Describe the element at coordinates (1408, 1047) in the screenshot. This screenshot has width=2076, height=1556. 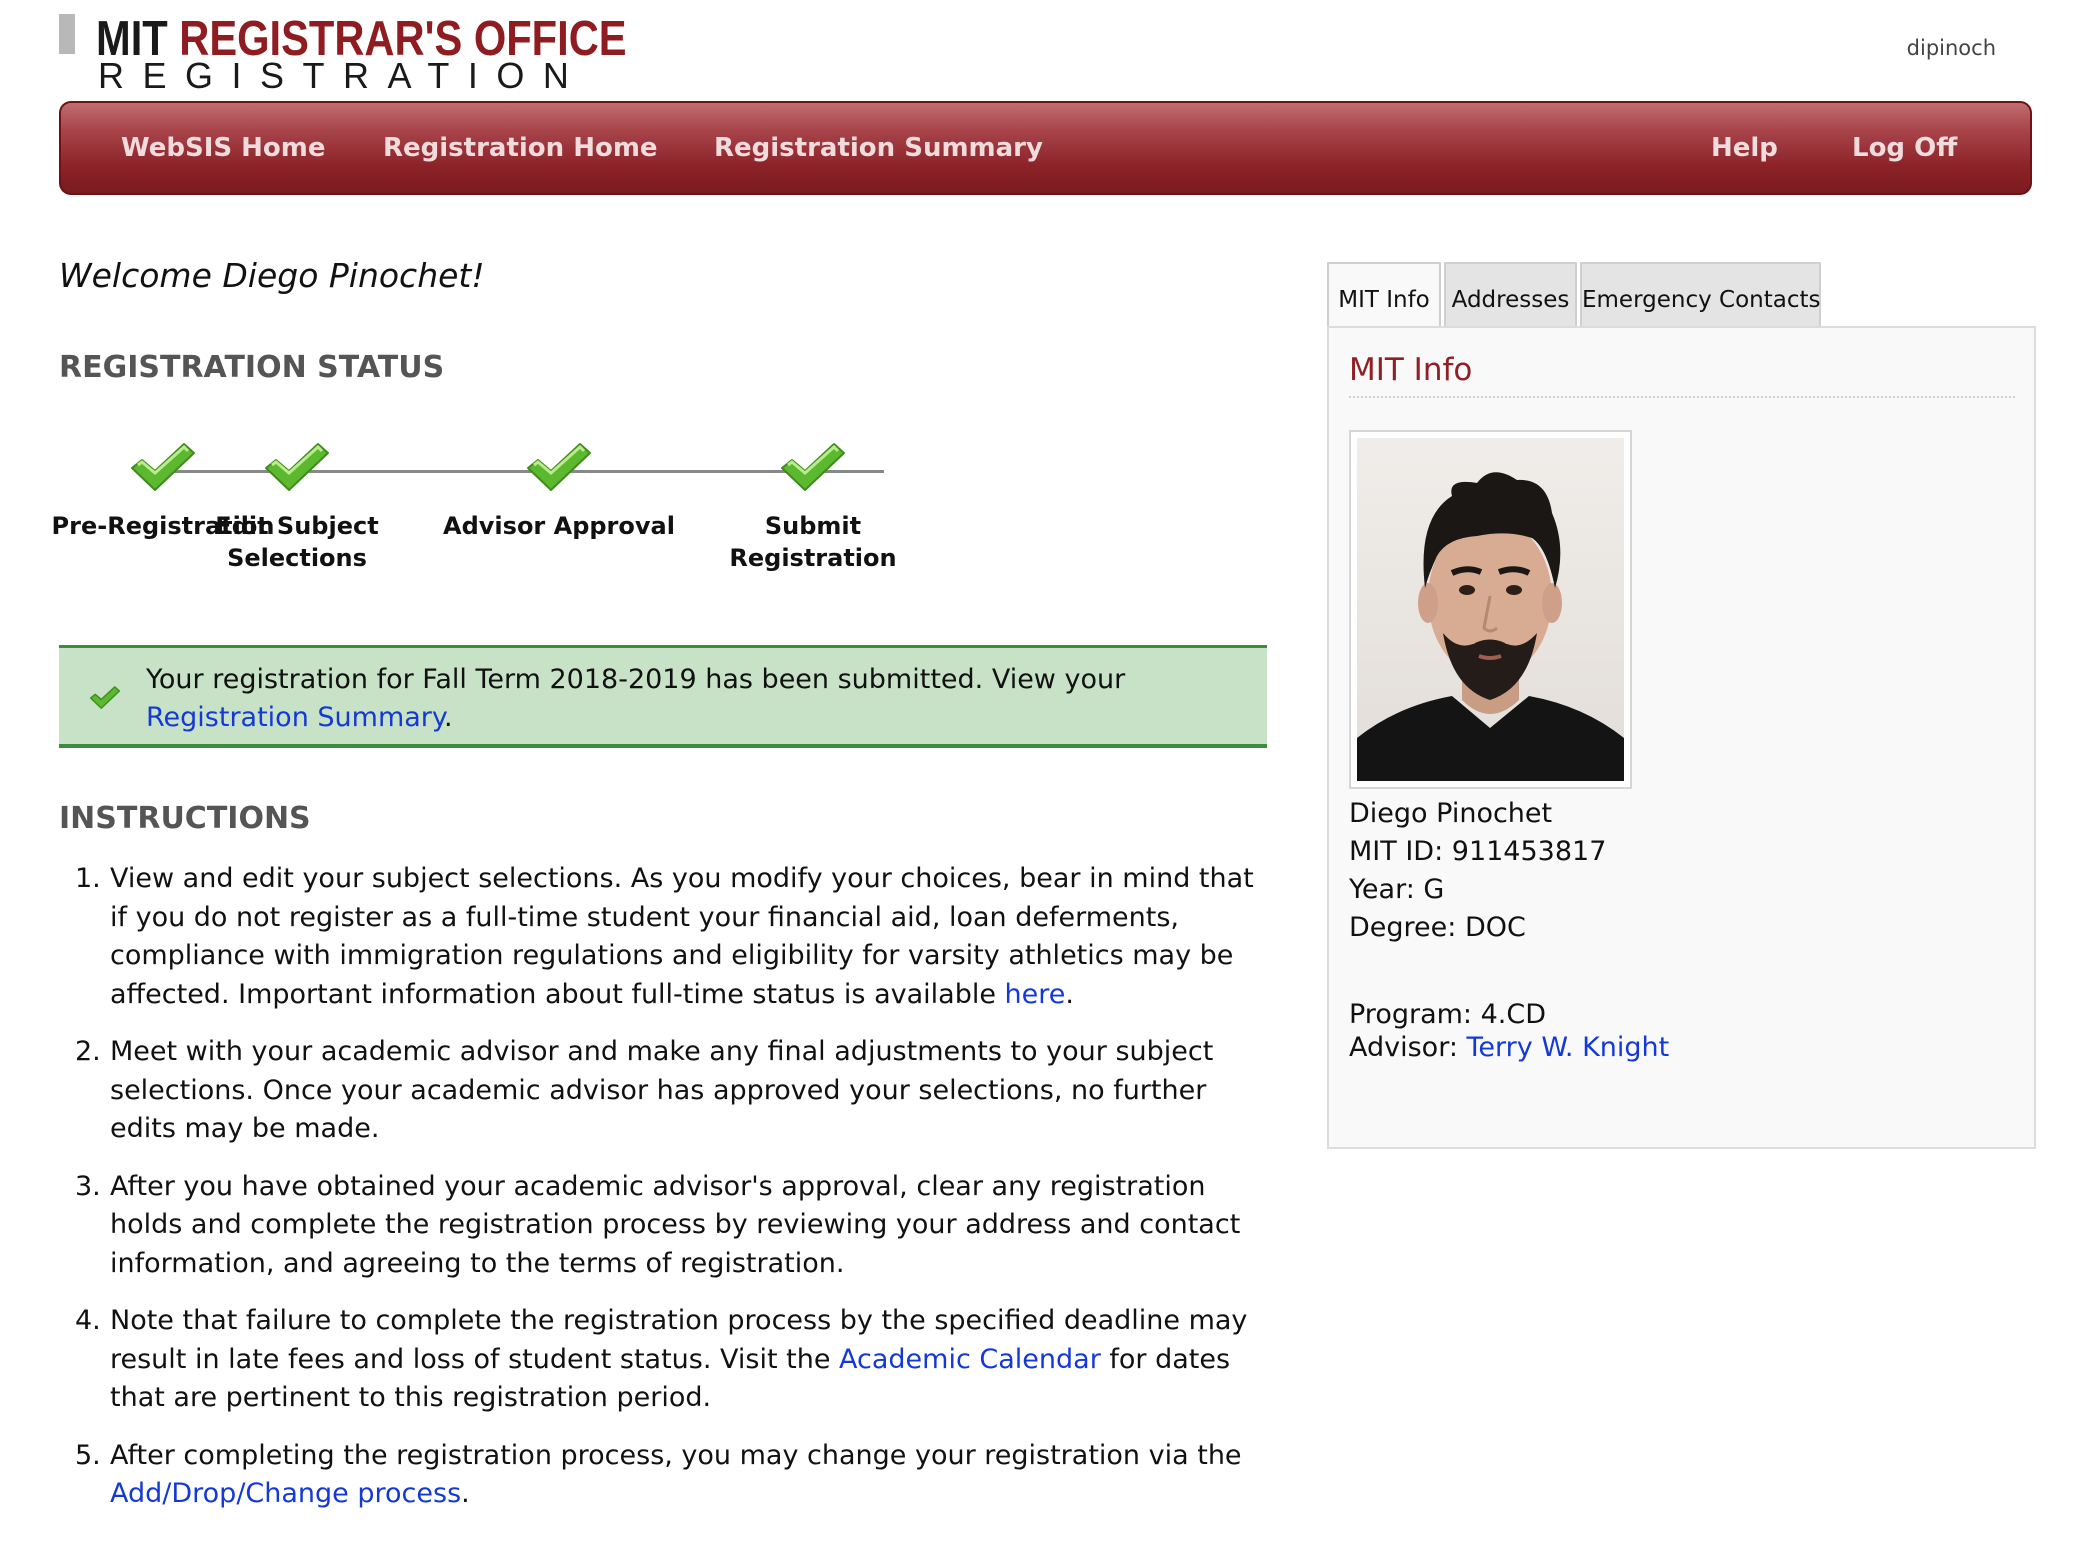
I see `advisor-label: Advisor:` at that location.